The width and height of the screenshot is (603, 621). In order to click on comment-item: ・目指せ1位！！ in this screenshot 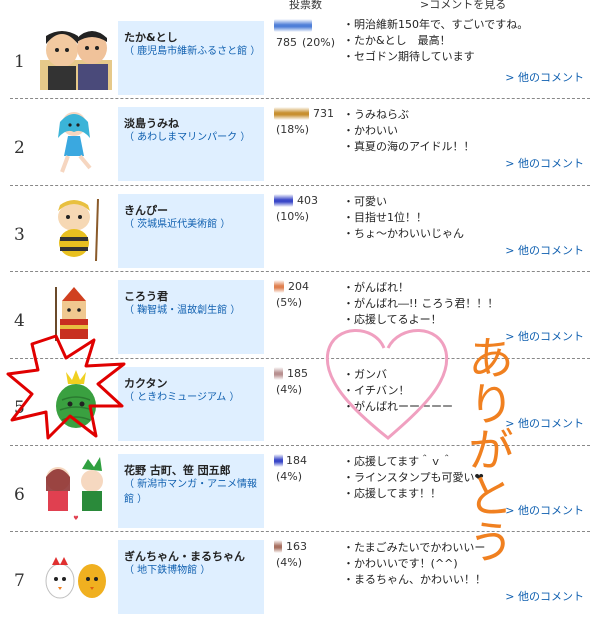, I will do `click(385, 217)`.